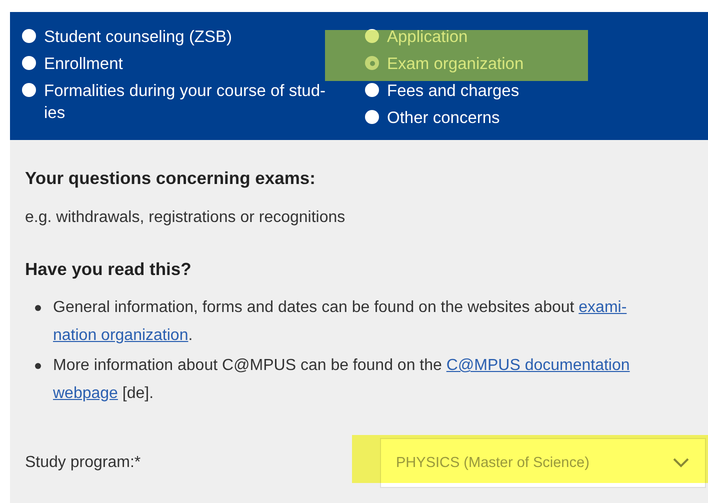 This screenshot has width=708, height=503. Describe the element at coordinates (170, 178) in the screenshot. I see `section-heading: Your questions concerning exams:` at that location.